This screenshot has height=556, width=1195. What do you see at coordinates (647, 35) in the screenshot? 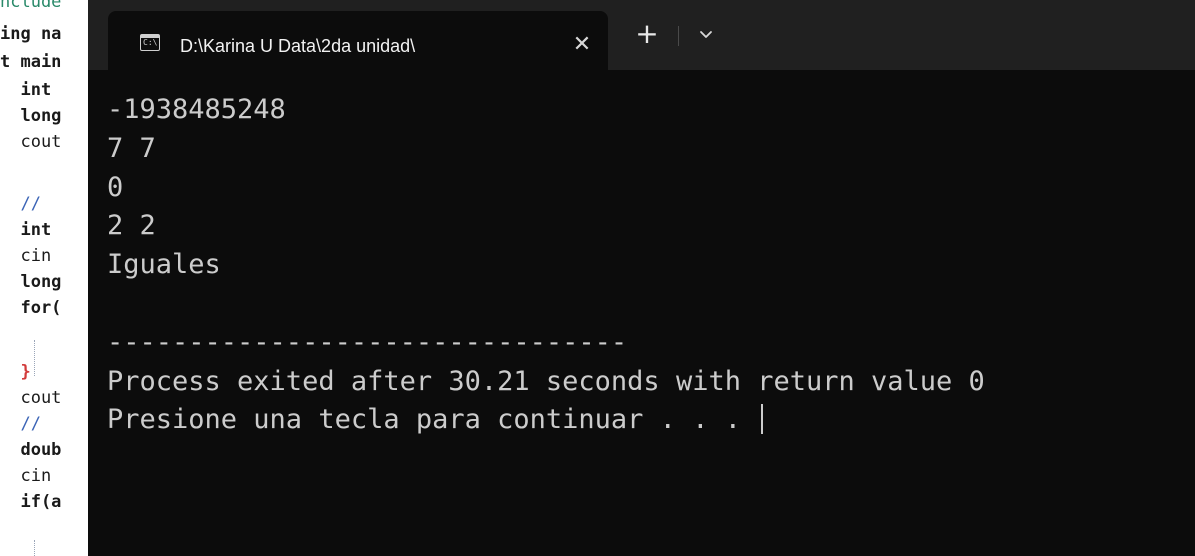
I see `new-tab-button: +` at bounding box center [647, 35].